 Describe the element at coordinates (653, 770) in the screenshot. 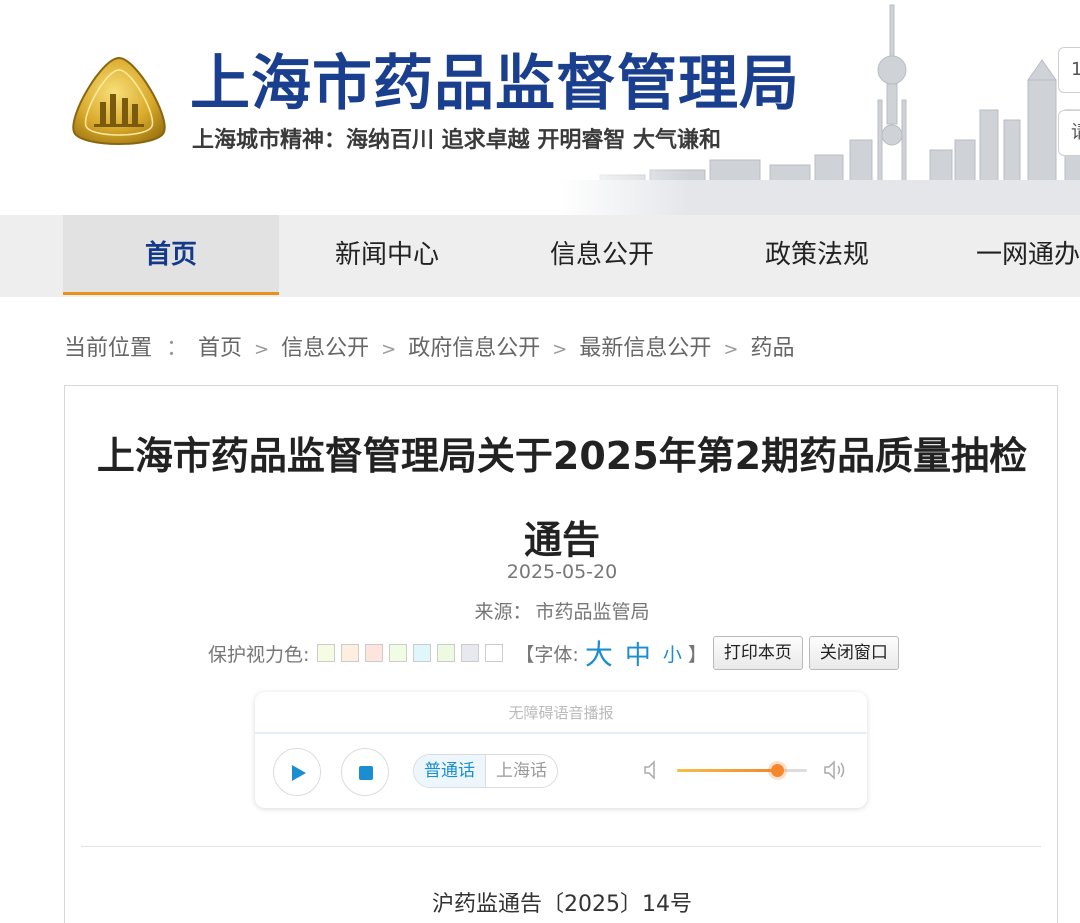

I see `volume-low-icon` at that location.